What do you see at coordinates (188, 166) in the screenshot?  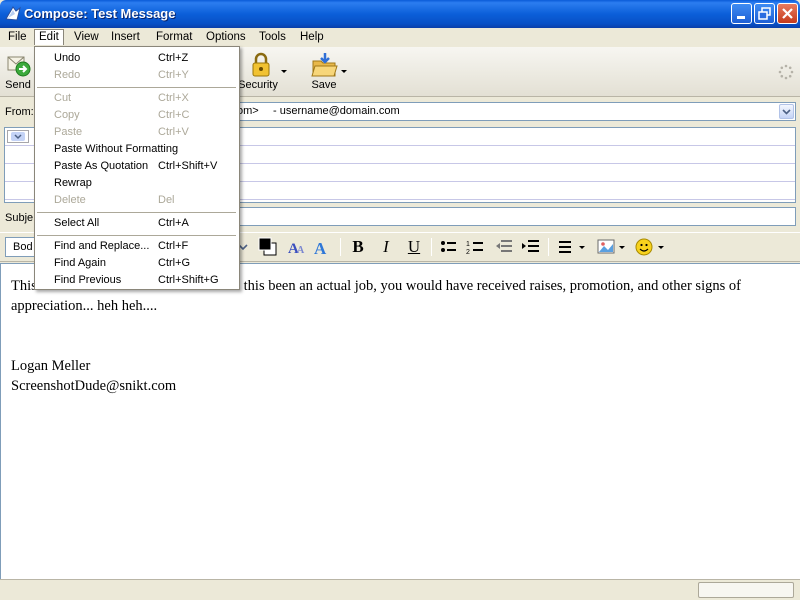 I see `menu-item-shortcut: Ctrl+Shift+V` at bounding box center [188, 166].